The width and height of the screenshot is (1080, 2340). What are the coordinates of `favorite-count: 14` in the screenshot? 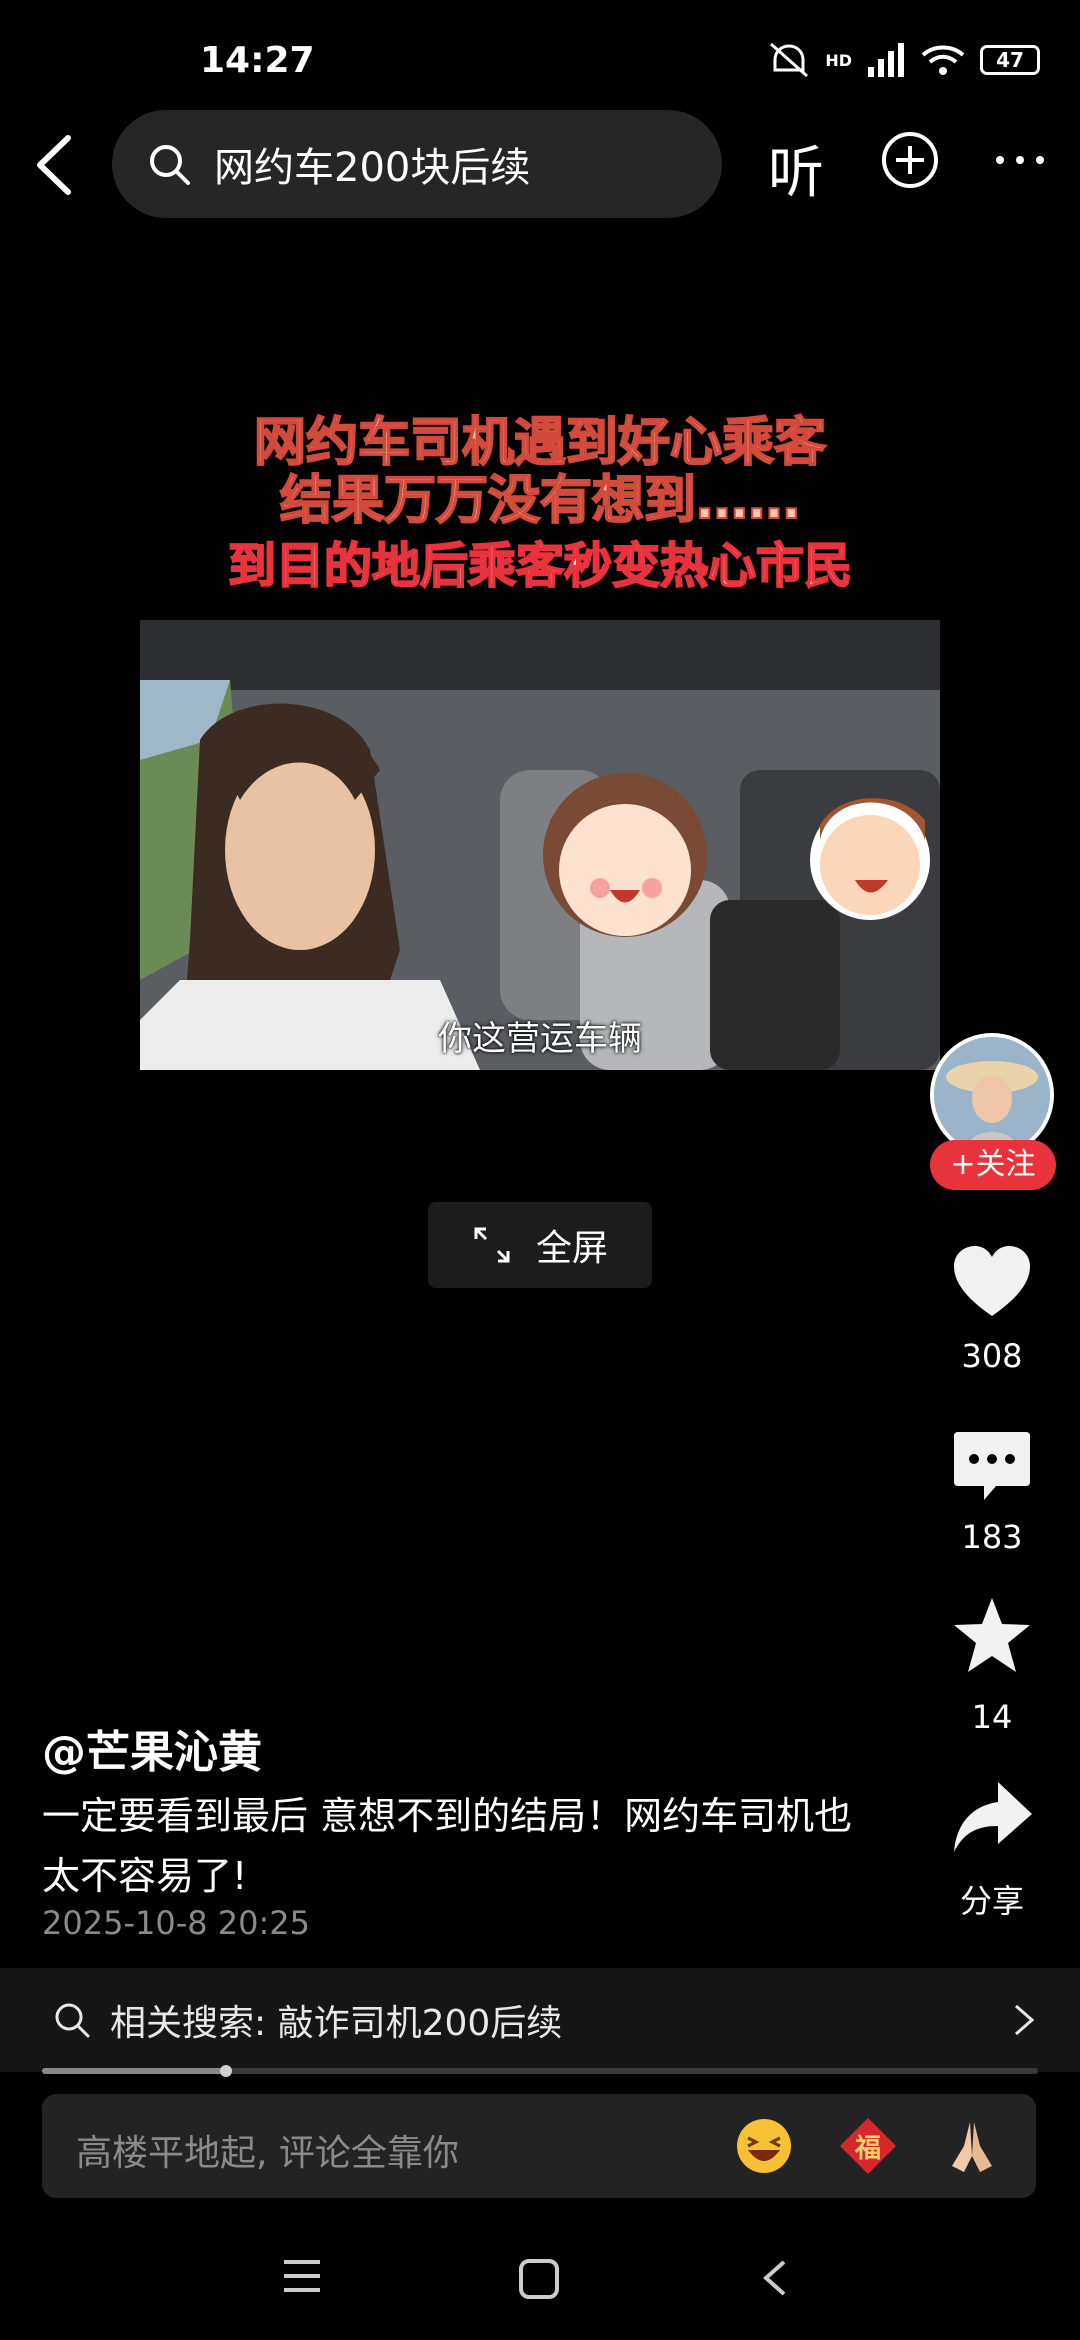 It's located at (992, 1717).